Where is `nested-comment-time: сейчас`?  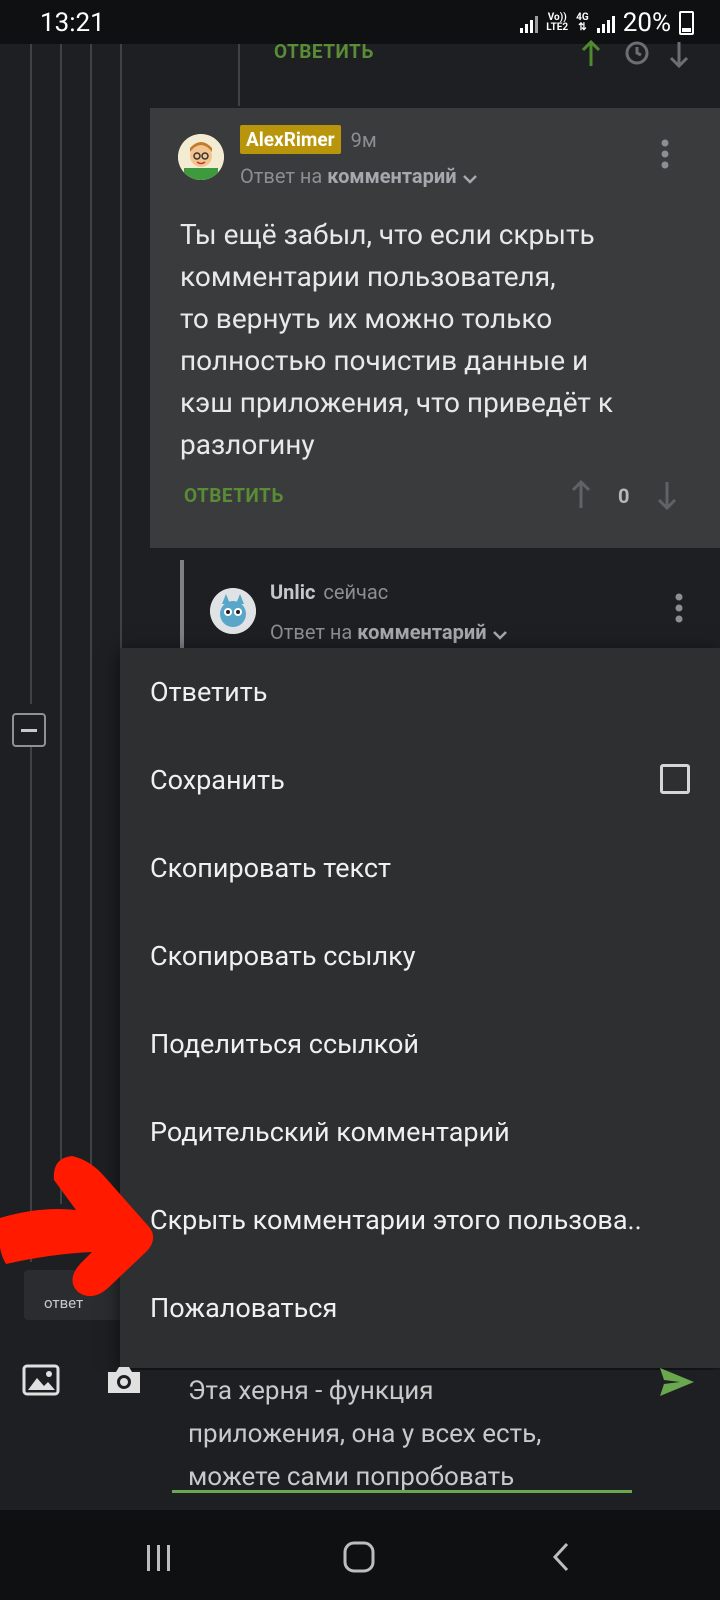 nested-comment-time: сейчас is located at coordinates (356, 592).